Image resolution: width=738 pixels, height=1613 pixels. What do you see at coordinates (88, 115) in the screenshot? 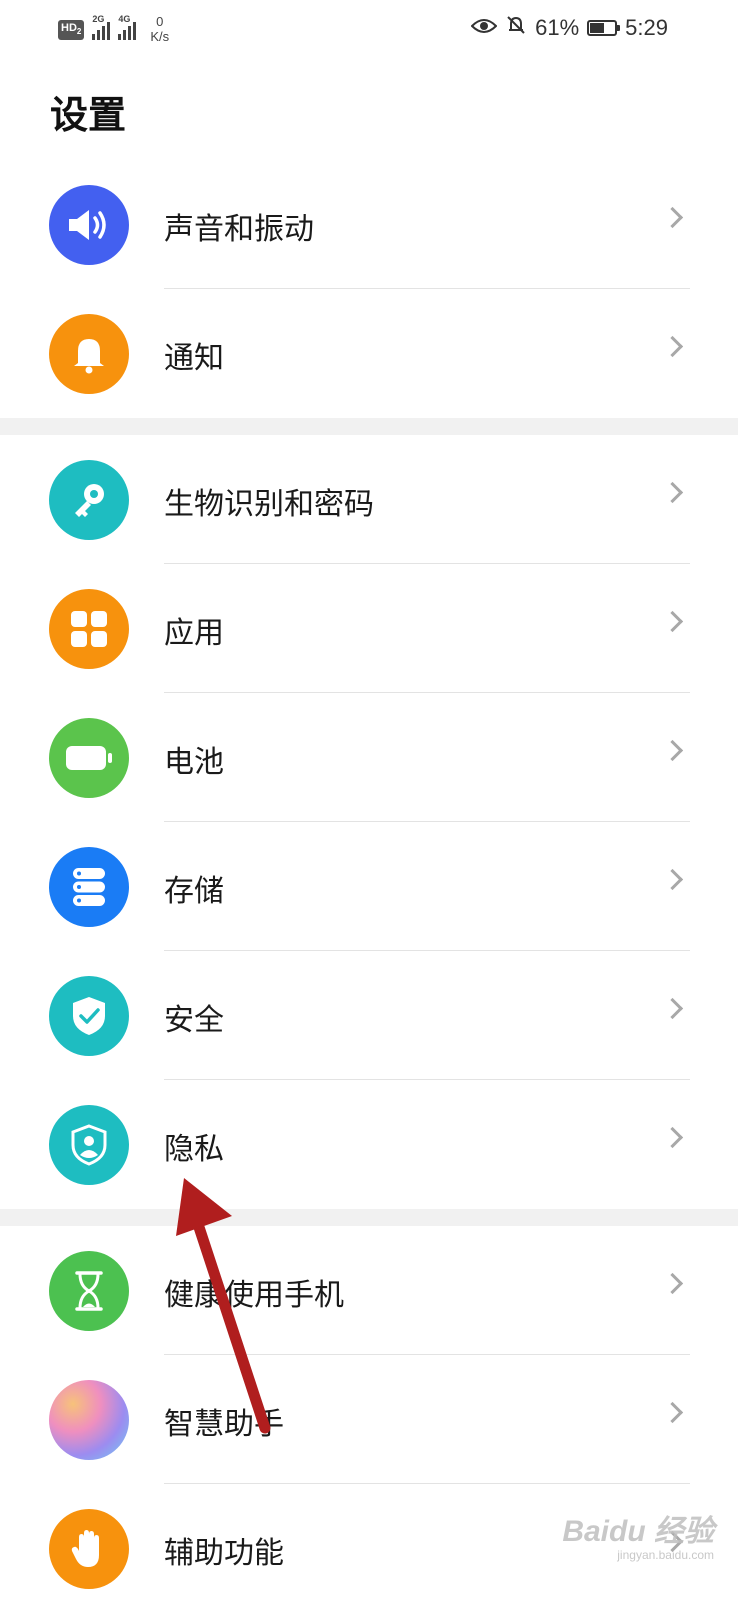
I see `page-title: 设置` at bounding box center [88, 115].